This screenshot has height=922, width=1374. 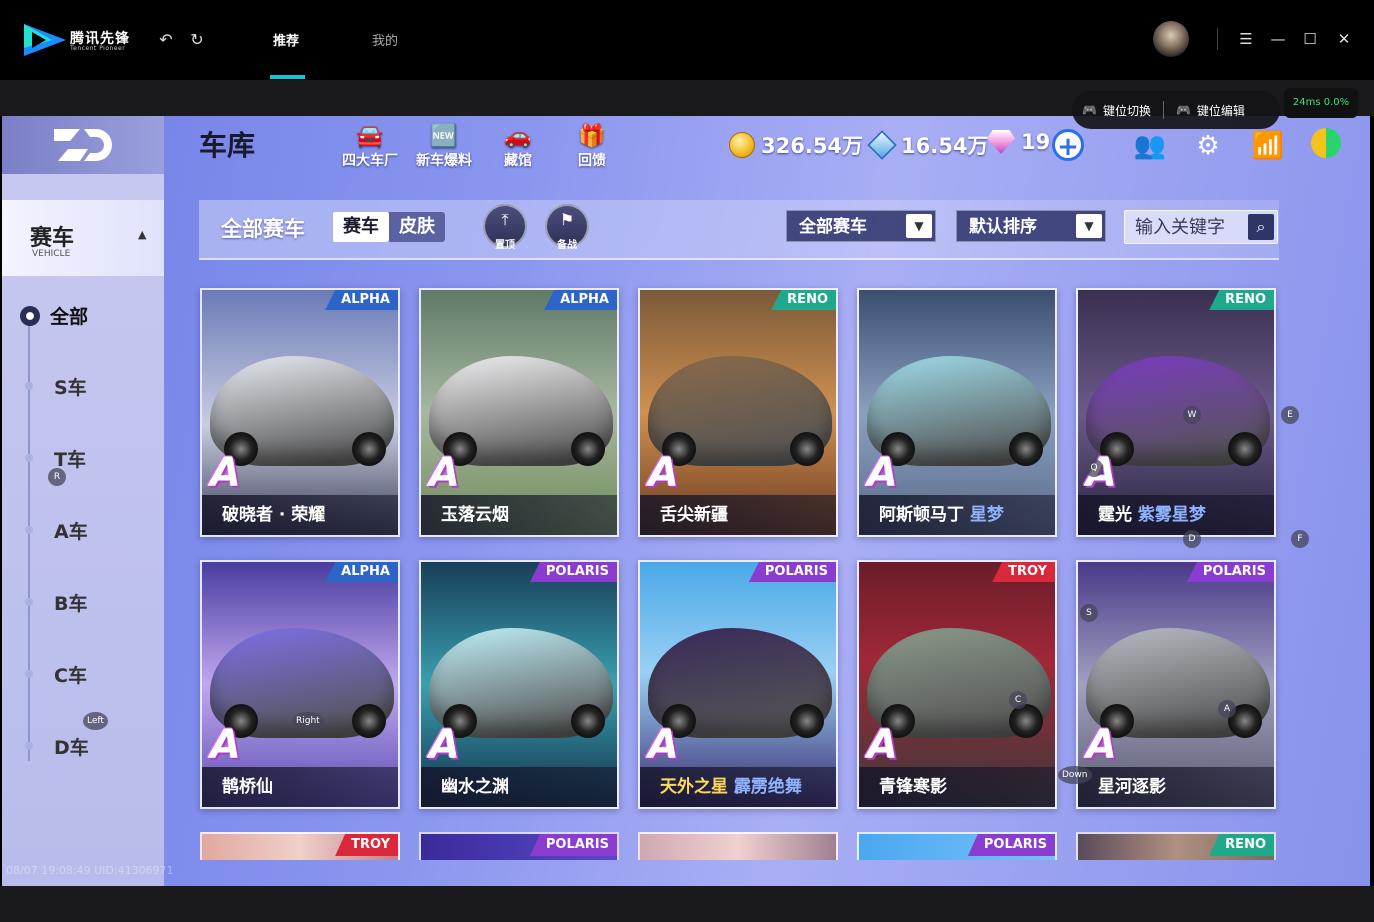 What do you see at coordinates (742, 145) in the screenshot?
I see `coin-icon` at bounding box center [742, 145].